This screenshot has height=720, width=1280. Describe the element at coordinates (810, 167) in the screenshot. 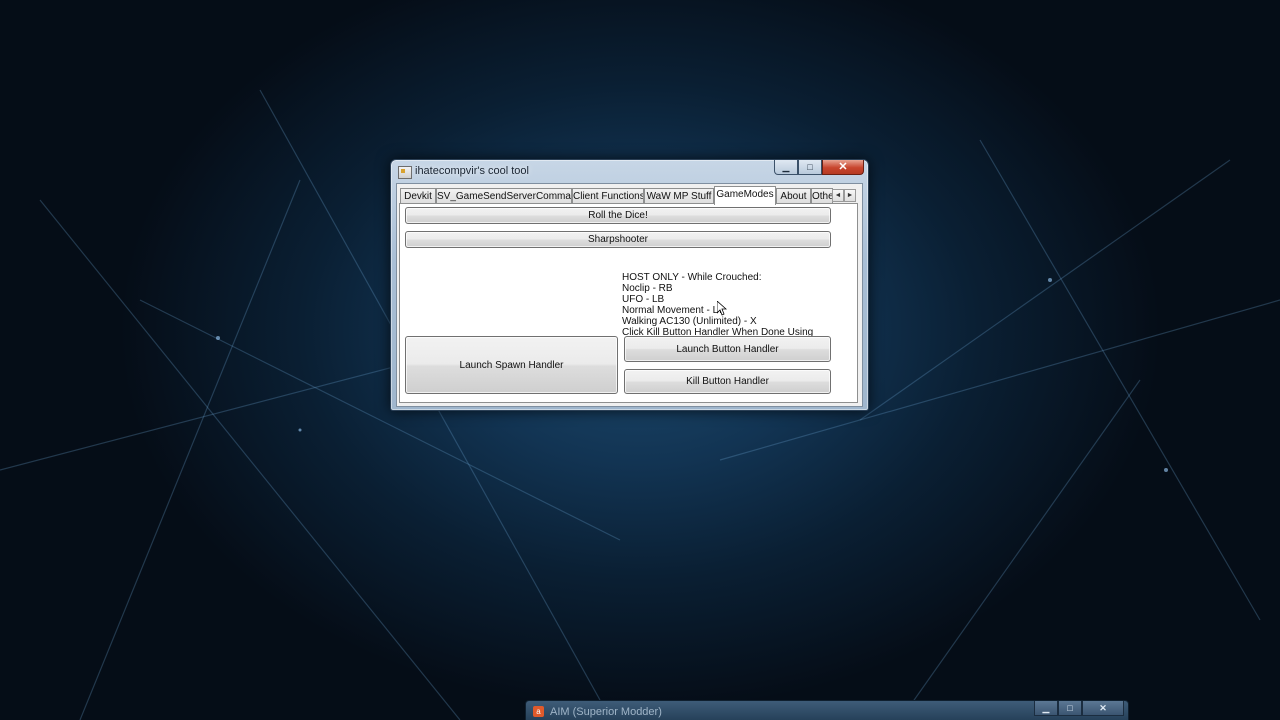

I see `maximize-button: □` at that location.